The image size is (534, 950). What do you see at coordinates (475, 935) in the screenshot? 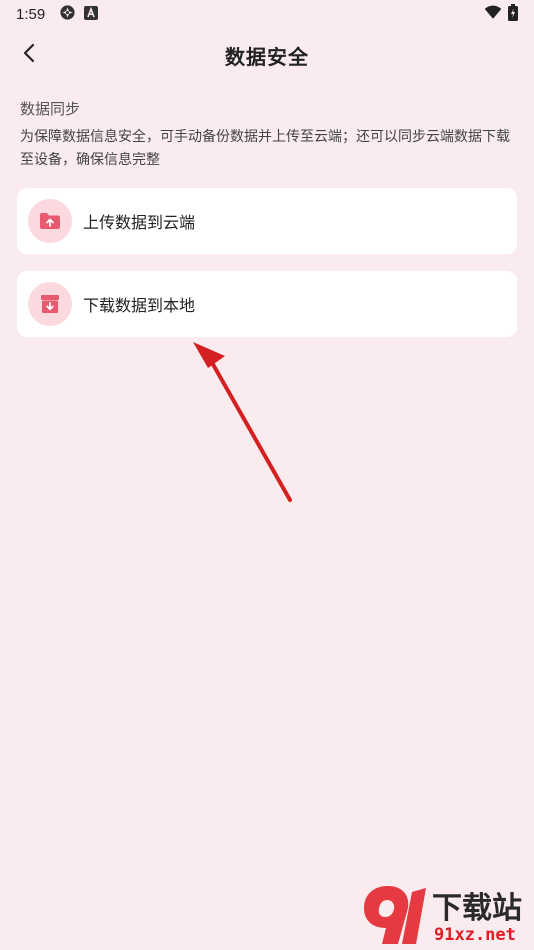
I see `watermark-bottom-text: 91xz.net` at bounding box center [475, 935].